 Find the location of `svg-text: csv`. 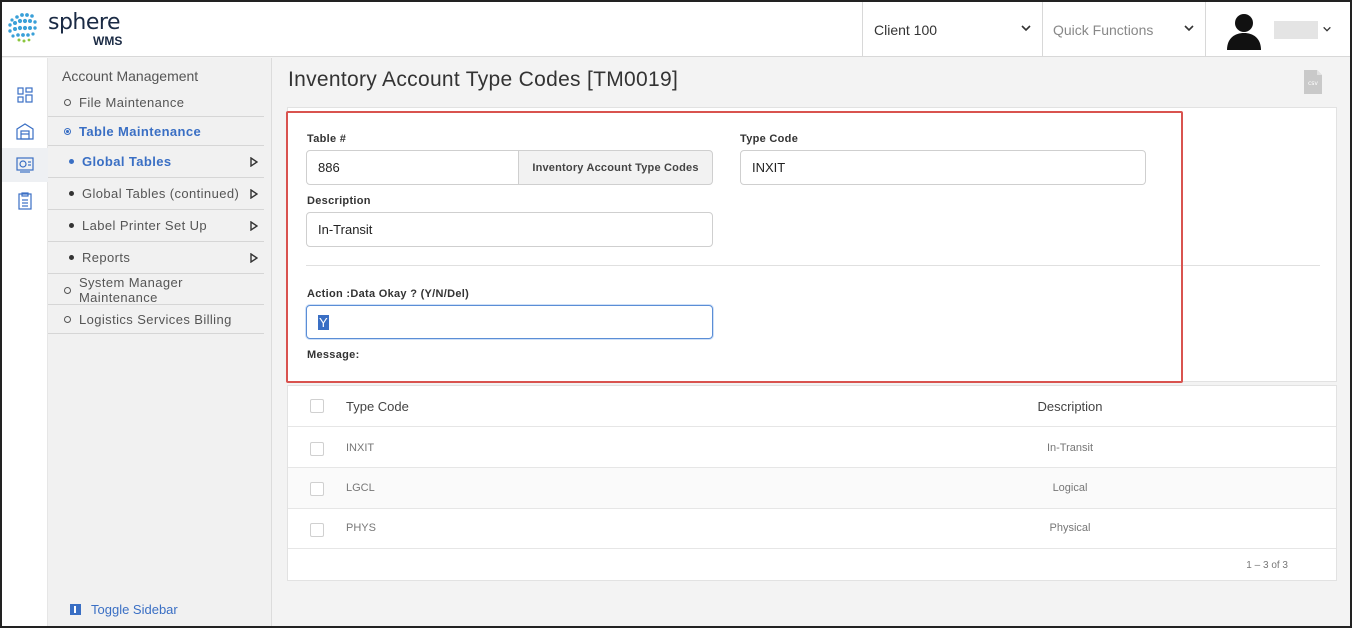

svg-text: csv is located at coordinates (1313, 83).